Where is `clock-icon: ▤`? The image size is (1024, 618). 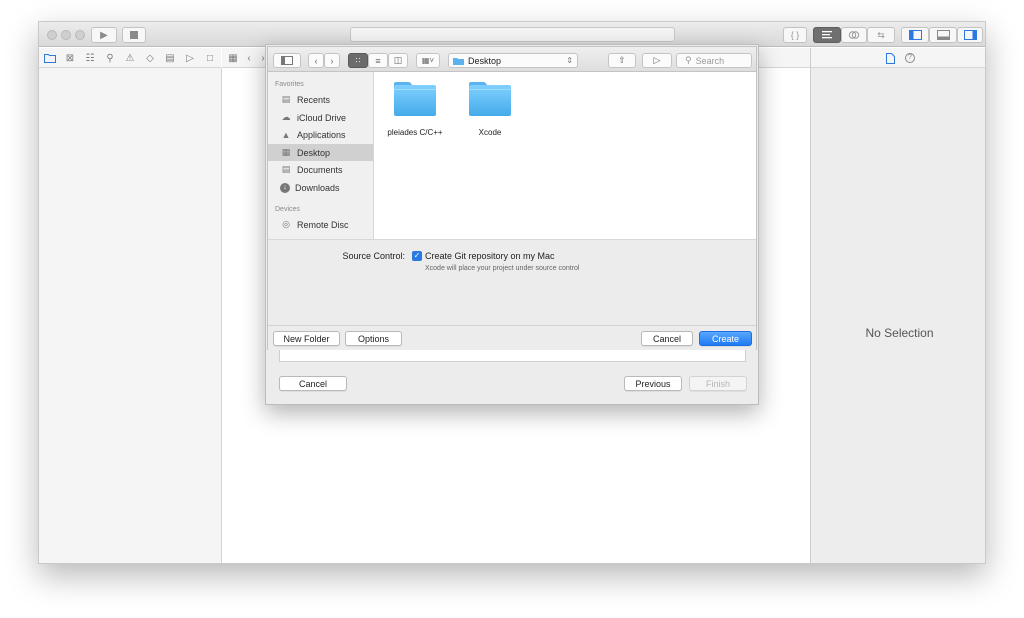
clock-icon: ▤ is located at coordinates (286, 99).